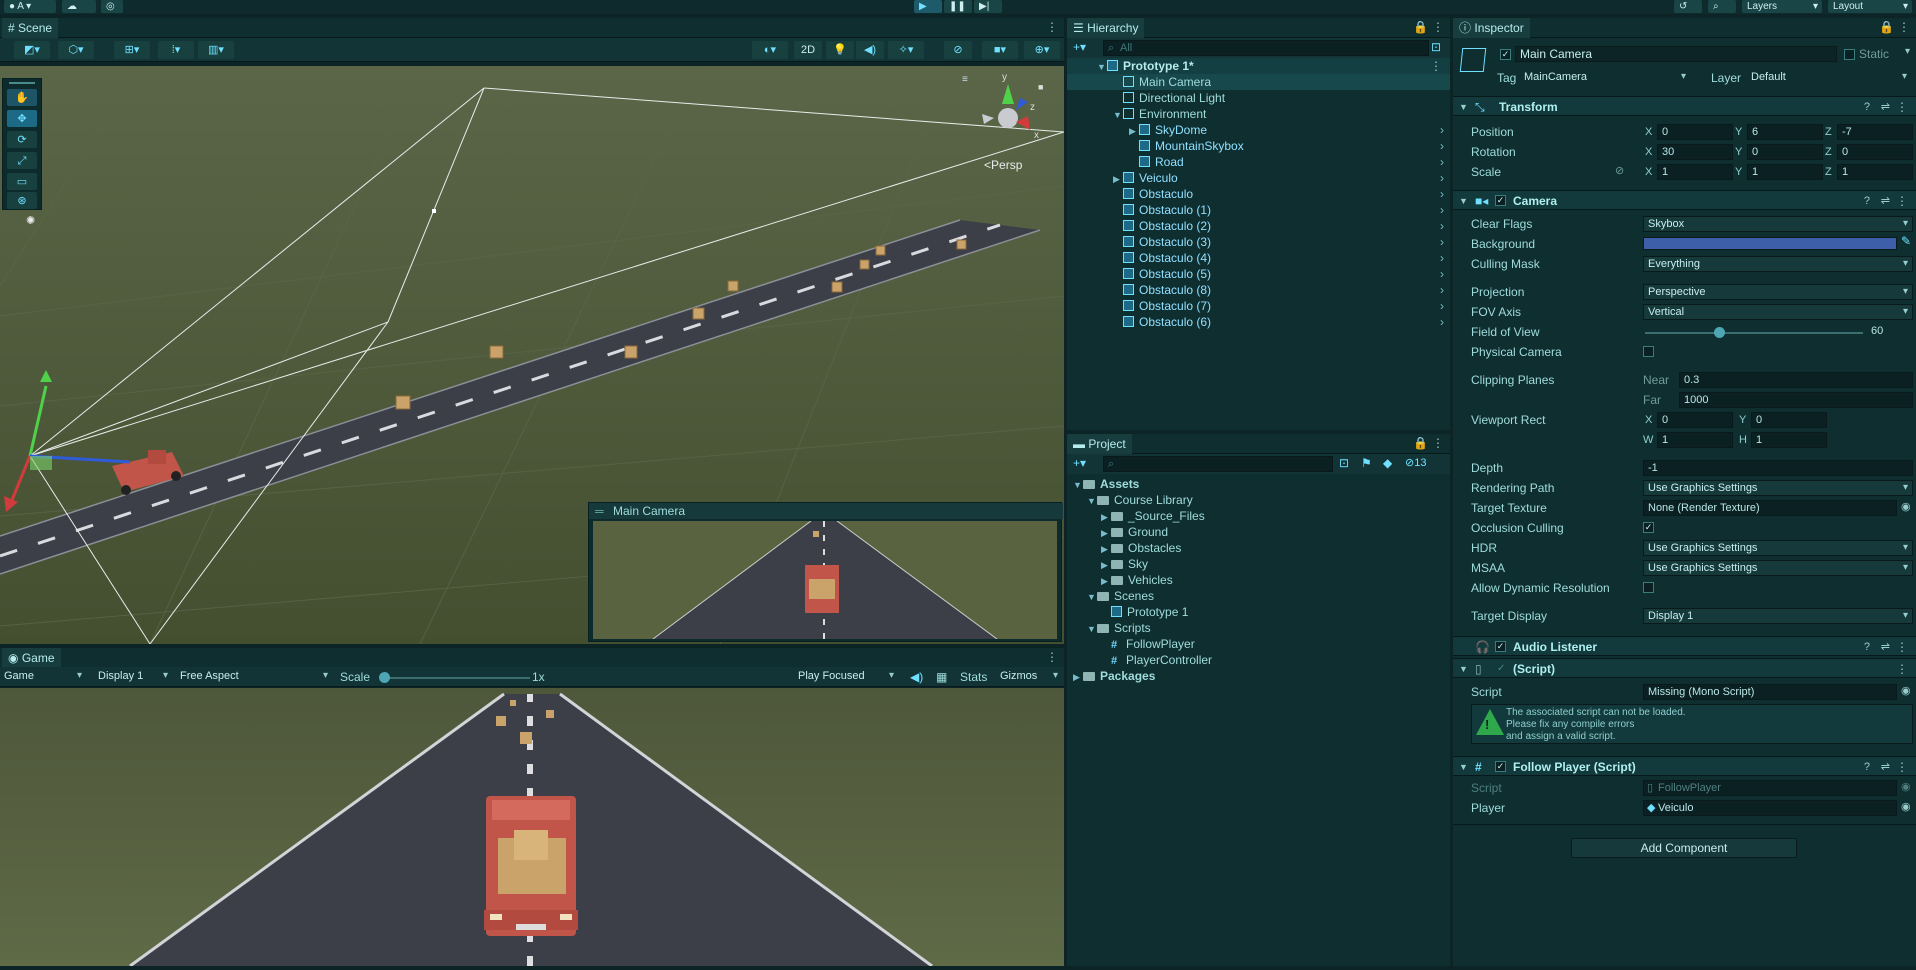 This screenshot has height=970, width=1916. What do you see at coordinates (112, 6) in the screenshot?
I see `collab-button: ◎` at bounding box center [112, 6].